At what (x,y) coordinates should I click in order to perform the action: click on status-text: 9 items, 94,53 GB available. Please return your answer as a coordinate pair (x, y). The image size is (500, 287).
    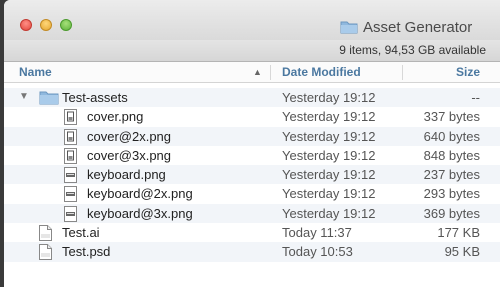
    Looking at the image, I should click on (412, 50).